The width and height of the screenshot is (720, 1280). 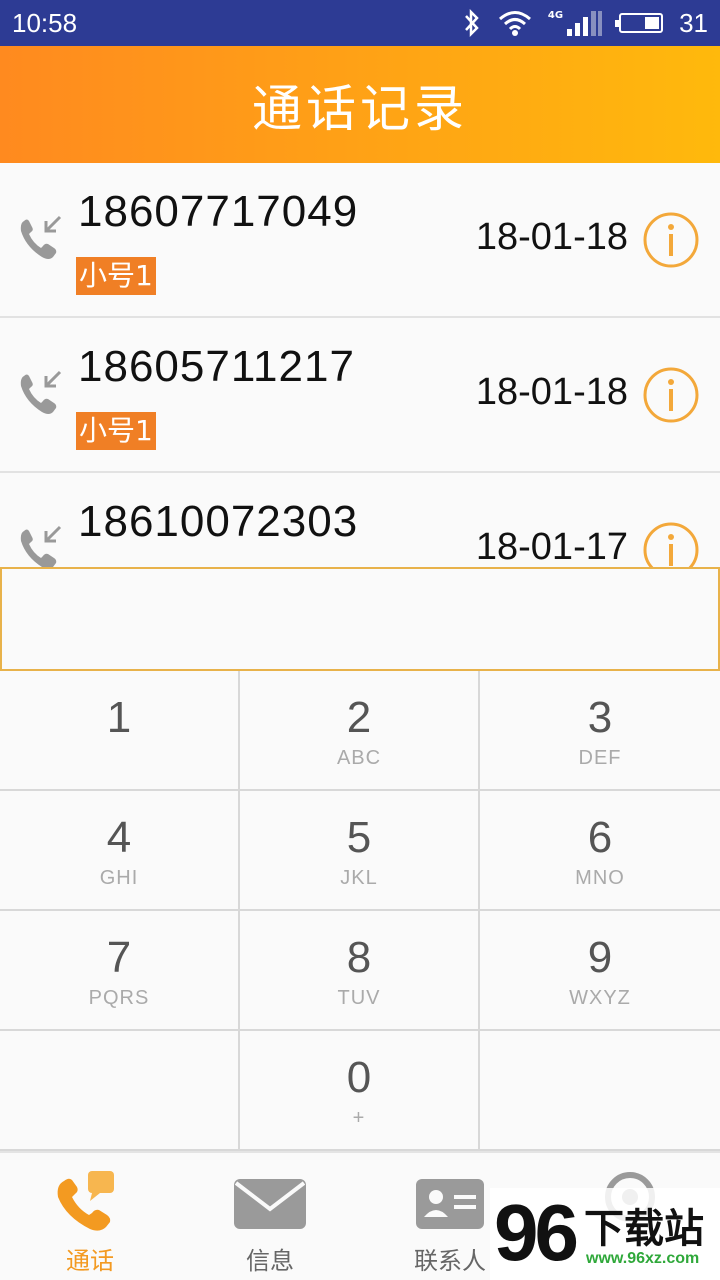 I want to click on watermark-brand: 下载站, so click(x=644, y=1229).